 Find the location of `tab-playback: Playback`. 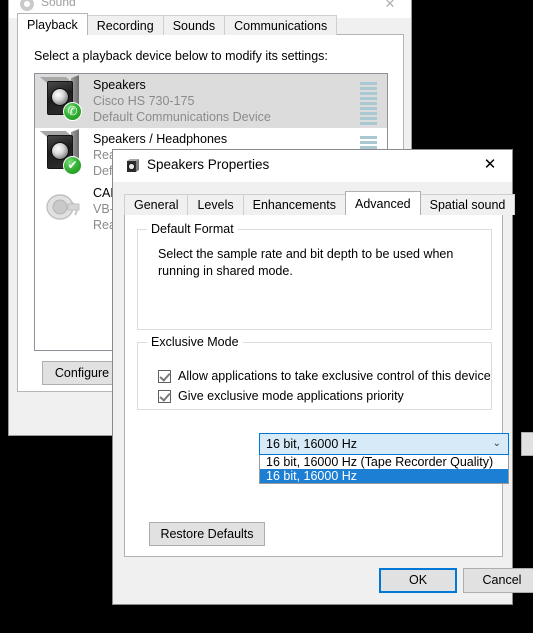

tab-playback: Playback is located at coordinates (52, 24).